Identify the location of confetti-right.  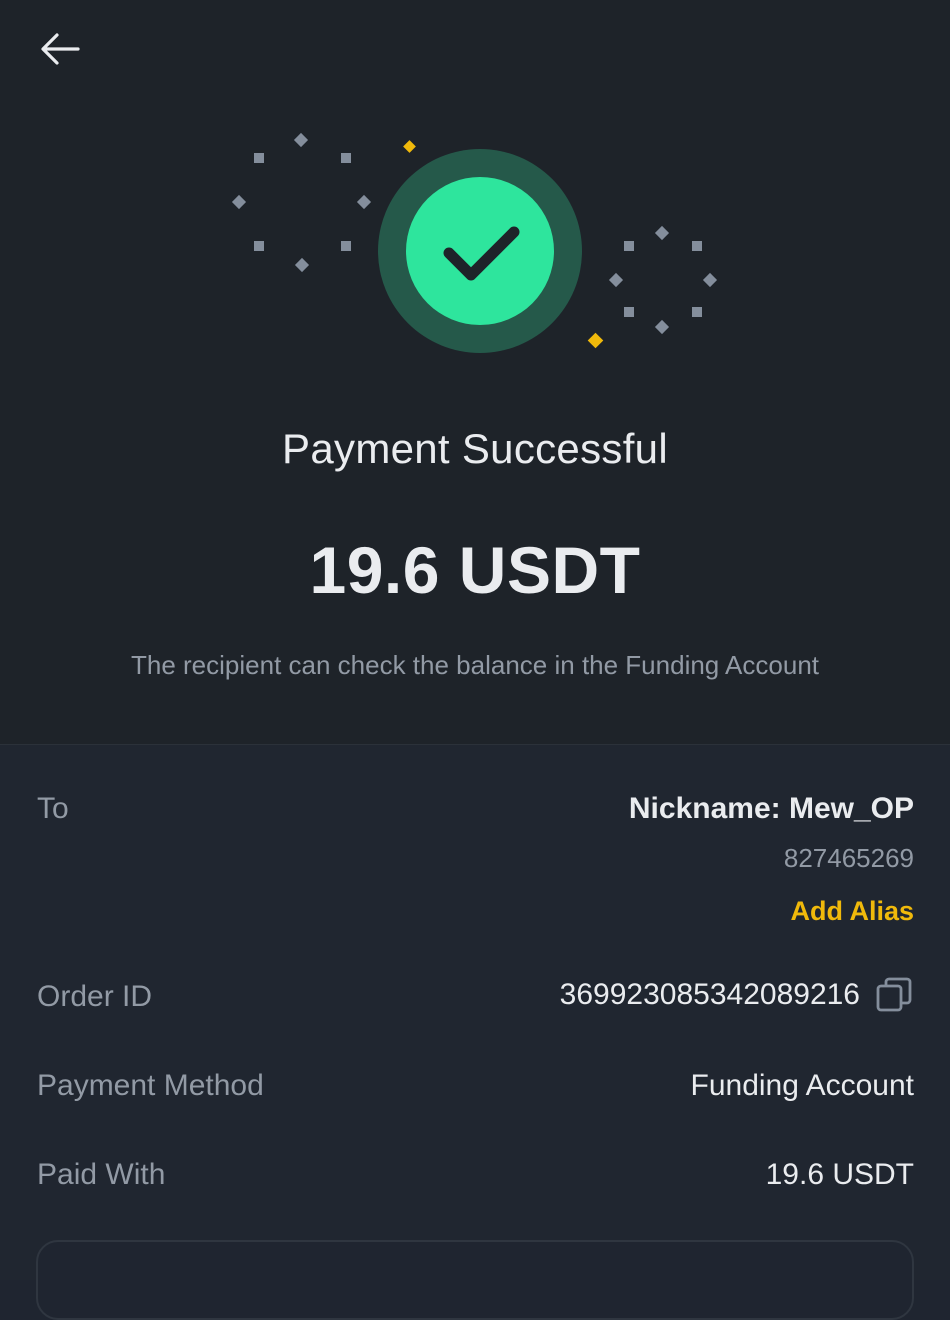
(663, 280).